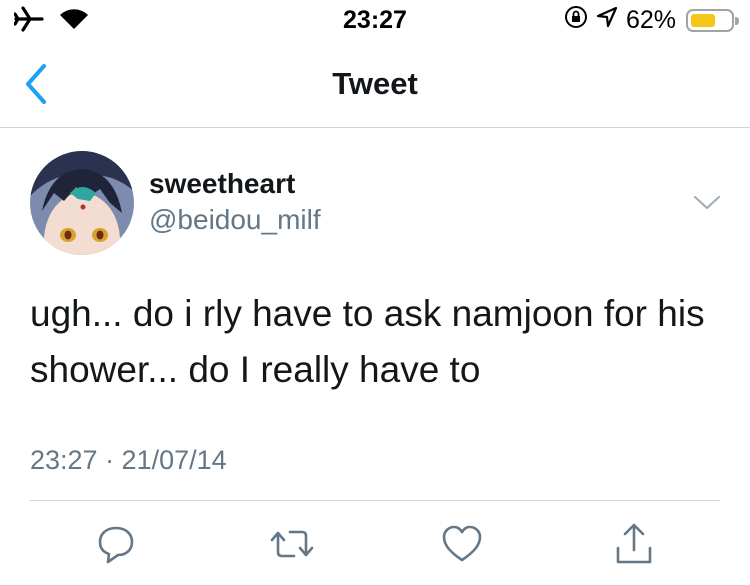  What do you see at coordinates (128, 460) in the screenshot?
I see `tweet-timestamp: 23:27 · 21/07/14` at bounding box center [128, 460].